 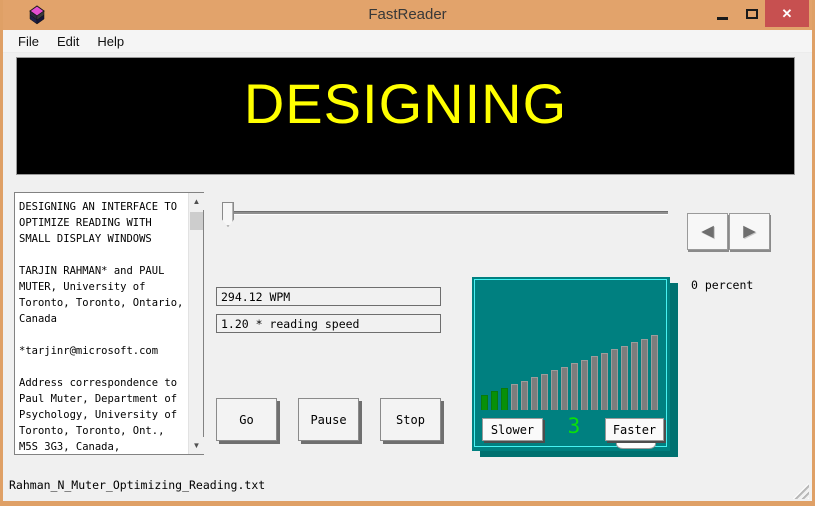 I want to click on menu-file: File, so click(x=28, y=41).